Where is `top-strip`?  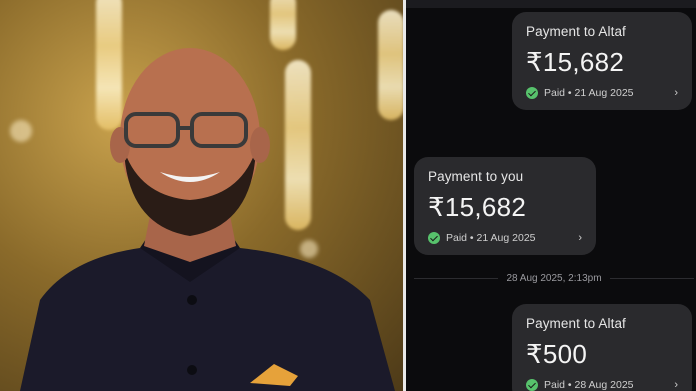 top-strip is located at coordinates (551, 4).